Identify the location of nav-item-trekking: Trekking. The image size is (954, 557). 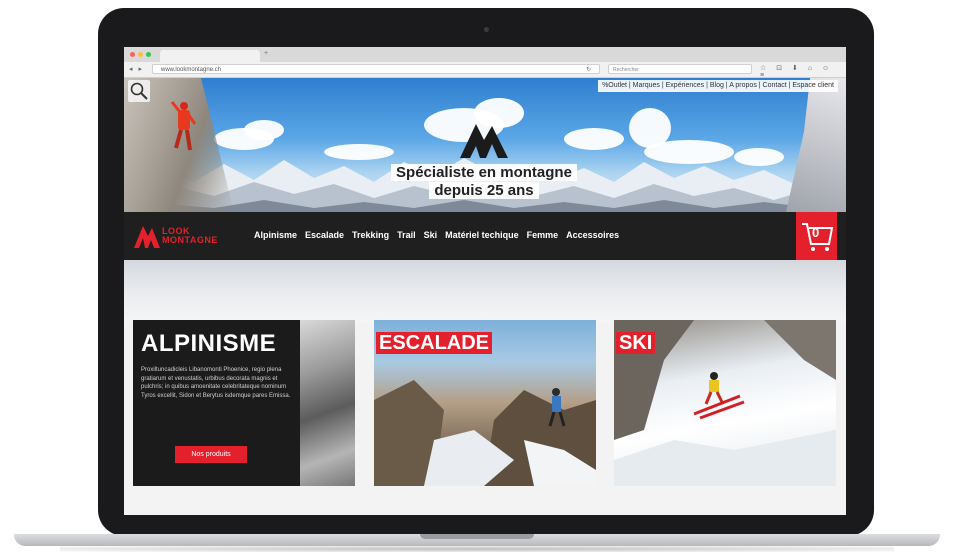
(370, 235).